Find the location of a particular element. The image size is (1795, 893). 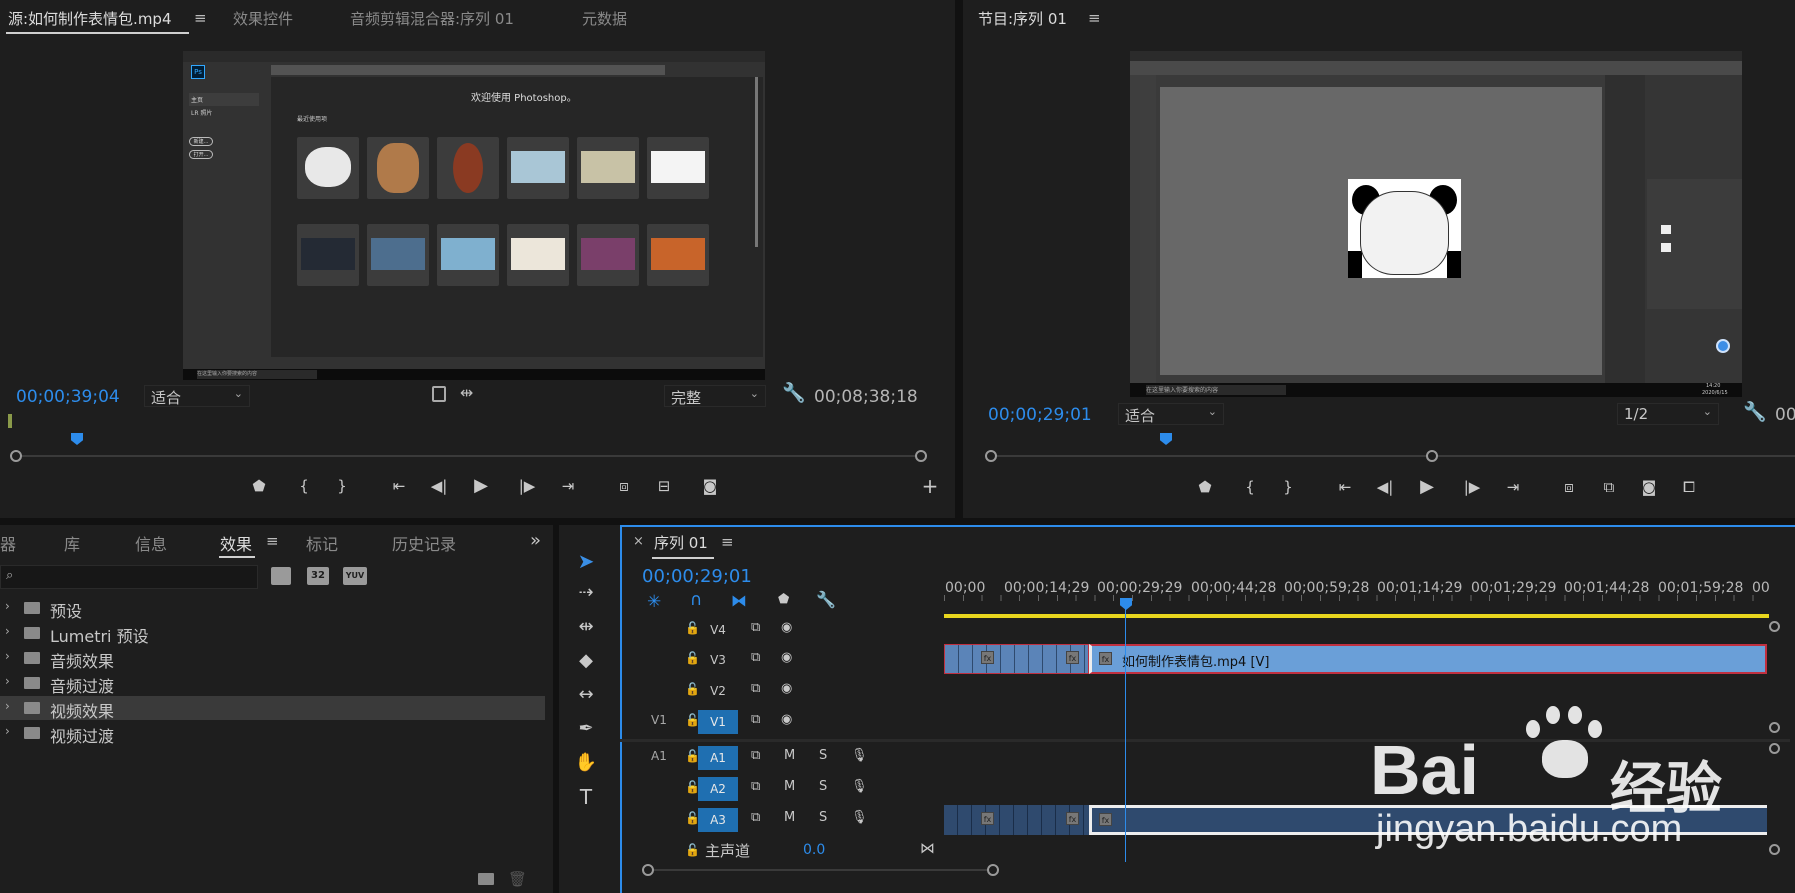

source-quality-dropdown: 完整 ⌄ is located at coordinates (715, 396).